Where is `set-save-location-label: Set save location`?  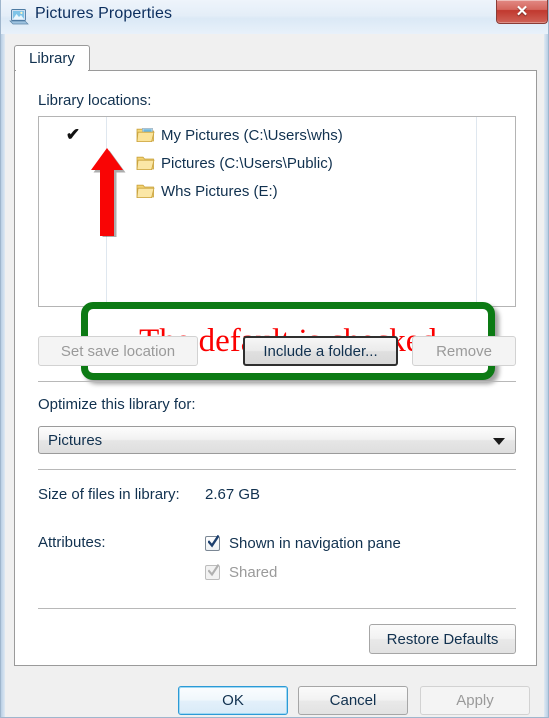
set-save-location-label: Set save location is located at coordinates (118, 351).